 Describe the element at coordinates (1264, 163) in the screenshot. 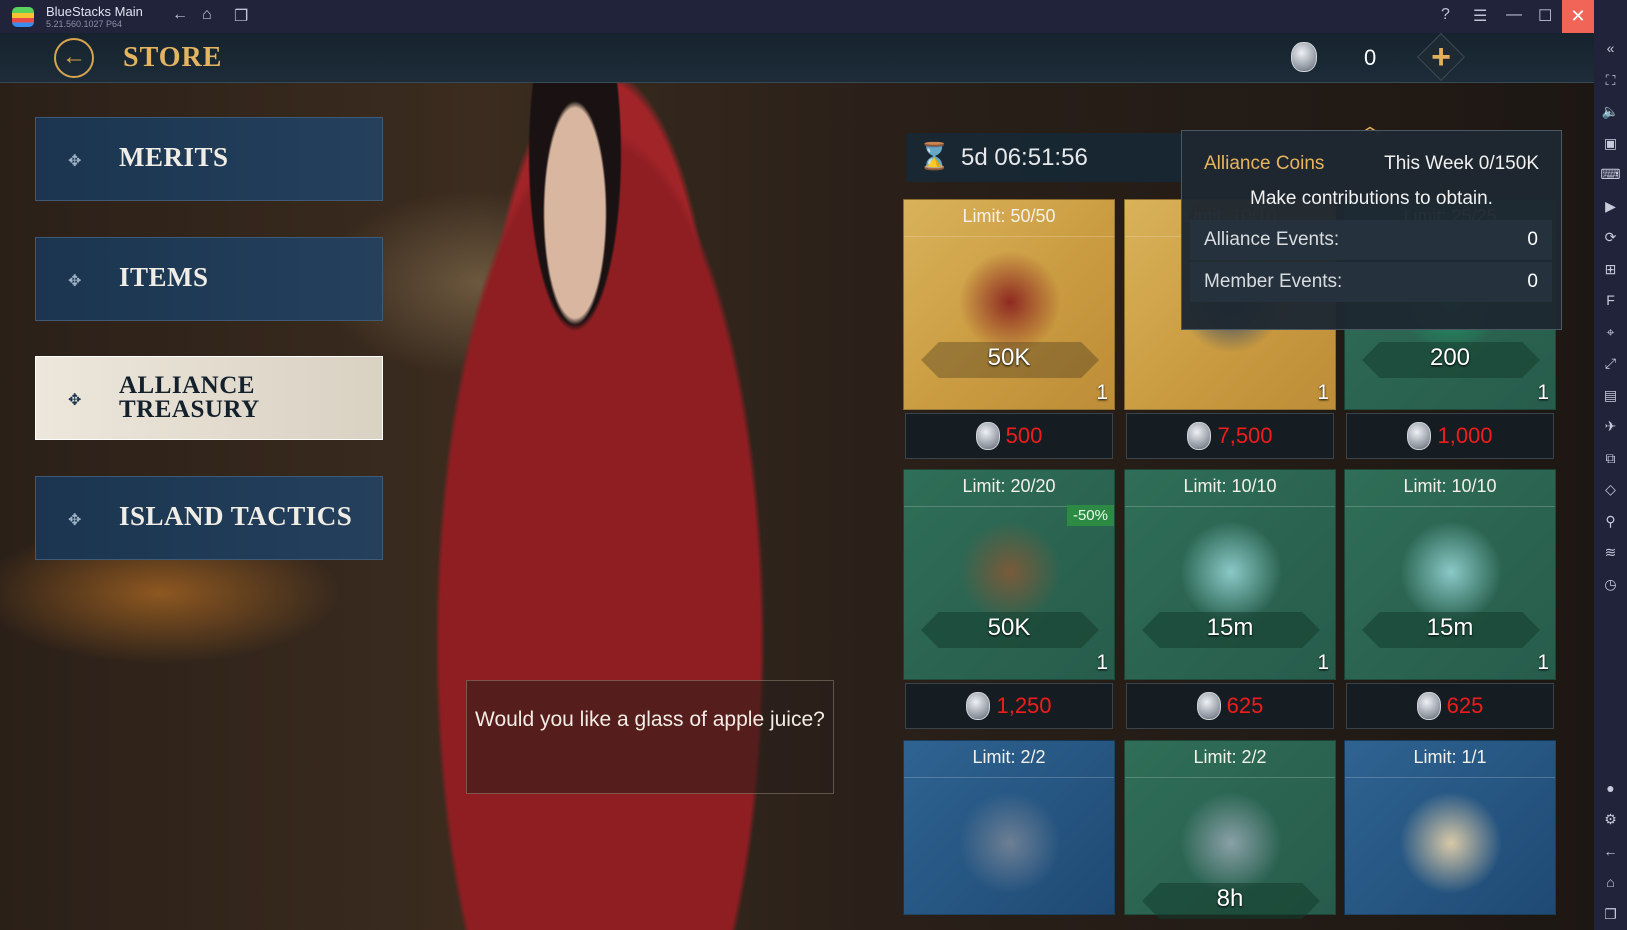

I see `tooltip-title: Alliance Coins` at that location.